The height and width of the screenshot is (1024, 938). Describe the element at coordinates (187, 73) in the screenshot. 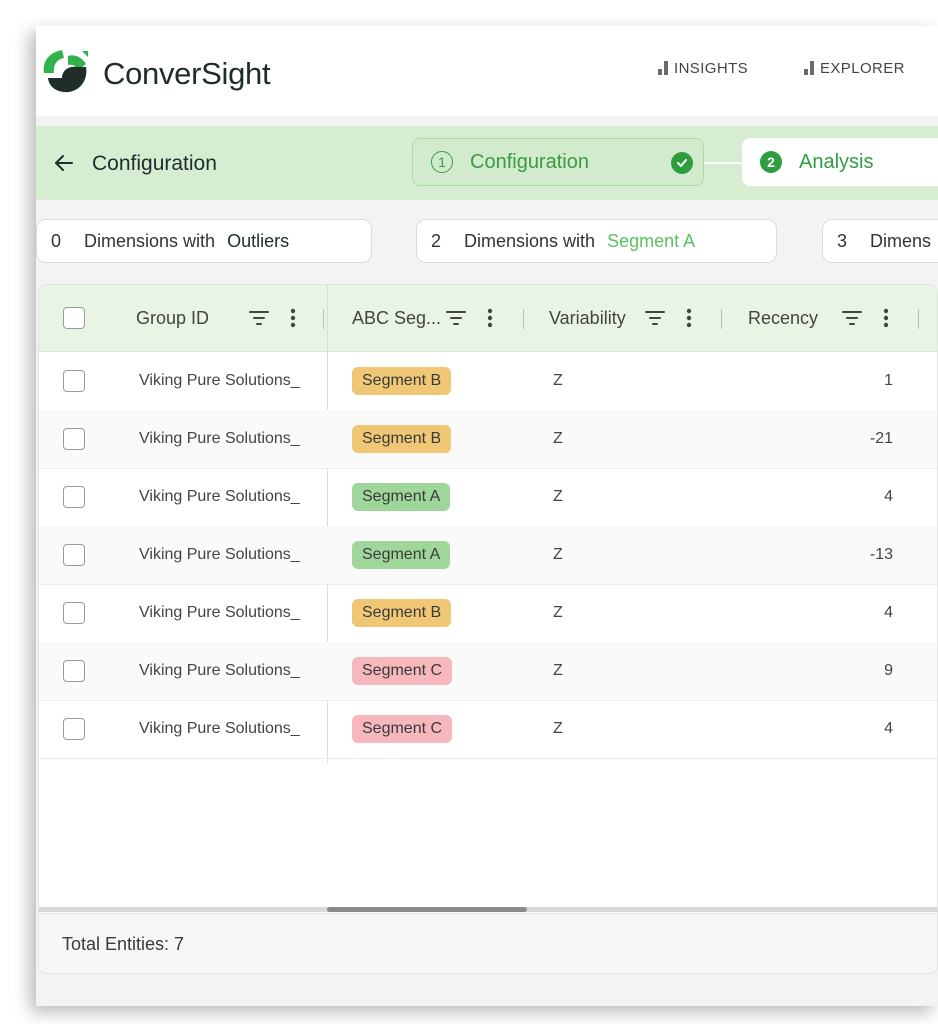

I see `brand-name: ConverSight` at that location.